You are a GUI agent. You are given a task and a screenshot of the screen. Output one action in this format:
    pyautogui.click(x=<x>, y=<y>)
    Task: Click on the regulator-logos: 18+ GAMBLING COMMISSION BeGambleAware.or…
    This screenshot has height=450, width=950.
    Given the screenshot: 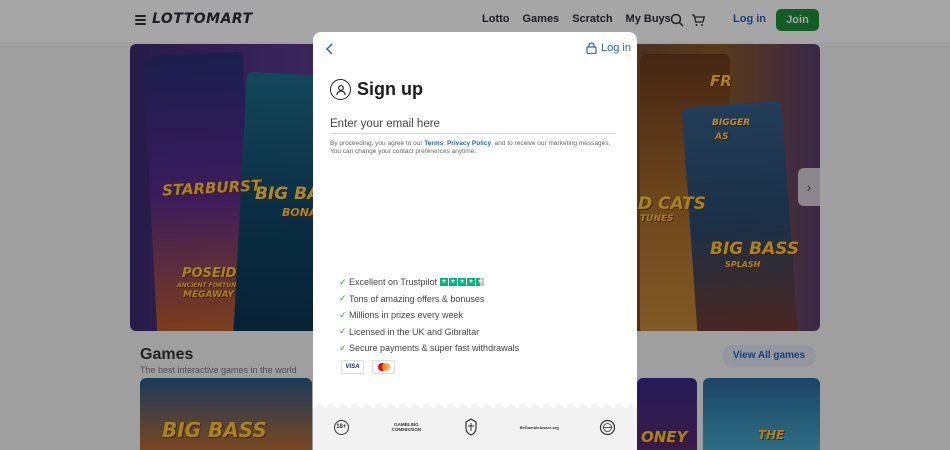 What is the action you would take?
    pyautogui.click(x=475, y=427)
    